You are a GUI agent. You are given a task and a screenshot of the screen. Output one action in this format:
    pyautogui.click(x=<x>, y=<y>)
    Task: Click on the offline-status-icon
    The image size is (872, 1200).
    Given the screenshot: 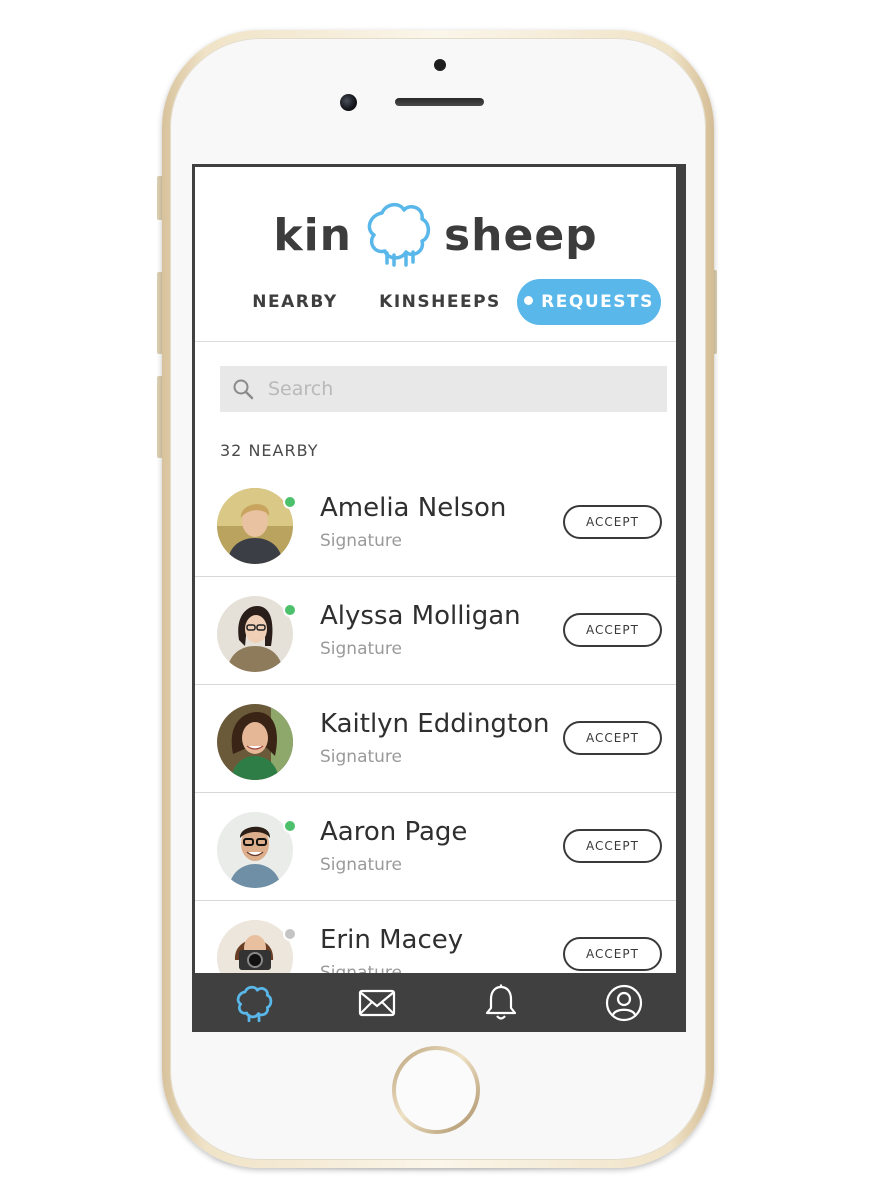 What is the action you would take?
    pyautogui.click(x=290, y=934)
    